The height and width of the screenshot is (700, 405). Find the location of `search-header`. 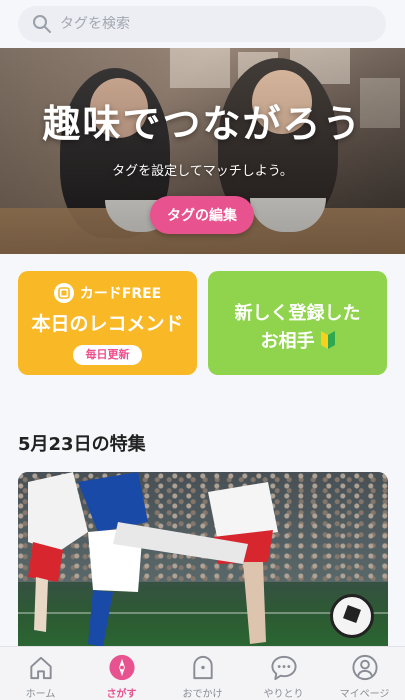

search-header is located at coordinates (202, 24).